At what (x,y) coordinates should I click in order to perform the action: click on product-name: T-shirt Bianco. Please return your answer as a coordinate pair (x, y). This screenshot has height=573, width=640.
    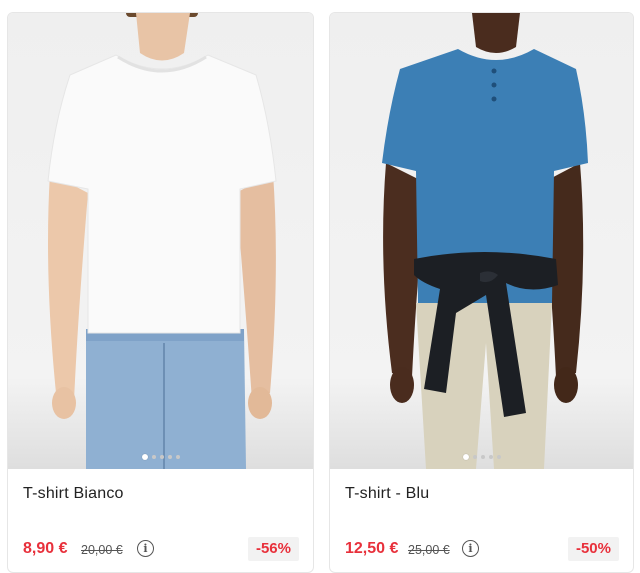
    Looking at the image, I should click on (73, 494).